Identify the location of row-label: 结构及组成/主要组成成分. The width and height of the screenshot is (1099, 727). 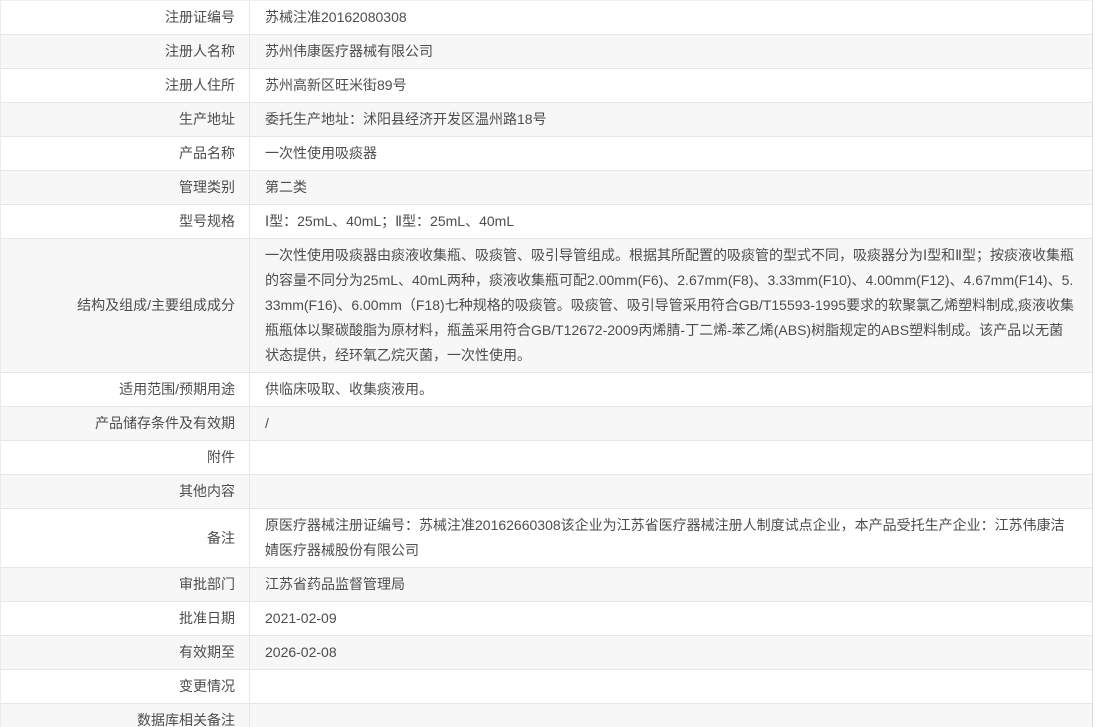
(125, 305).